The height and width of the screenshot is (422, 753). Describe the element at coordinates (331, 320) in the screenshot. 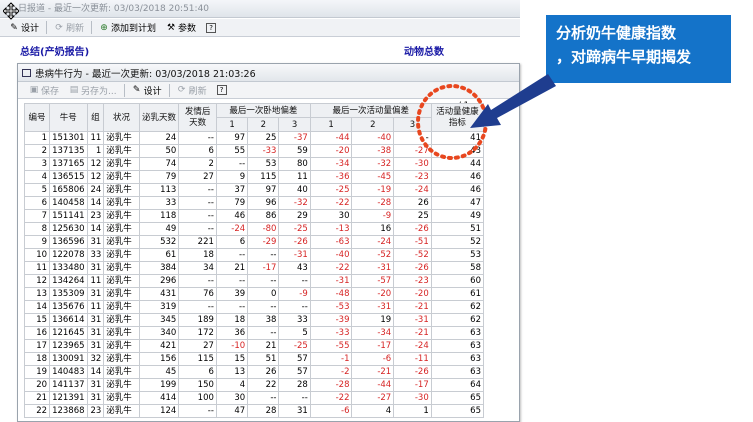

I see `cell-activity-1: -39` at that location.